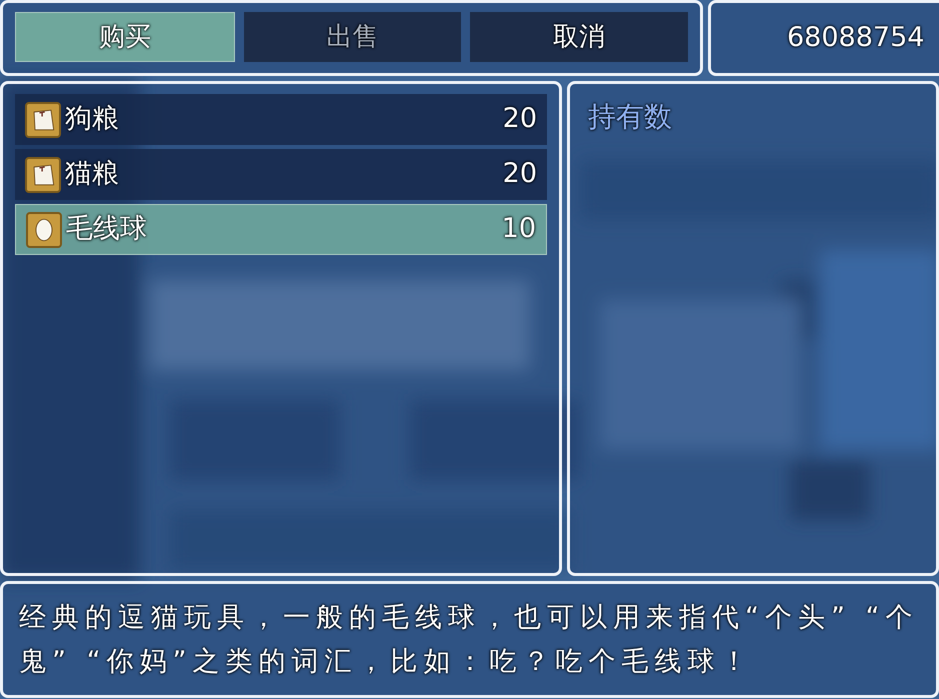 The width and height of the screenshot is (939, 699). What do you see at coordinates (387, 661) in the screenshot?
I see `description-text: 鬼” “你妈”之类的词汇，比如：吃？吃个毛线球！` at bounding box center [387, 661].